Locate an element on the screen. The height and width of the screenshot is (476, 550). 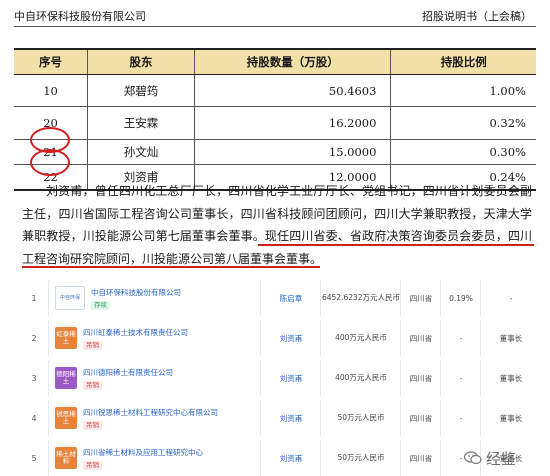
company-logo-icon: 锐思稀土 is located at coordinates (66, 418).